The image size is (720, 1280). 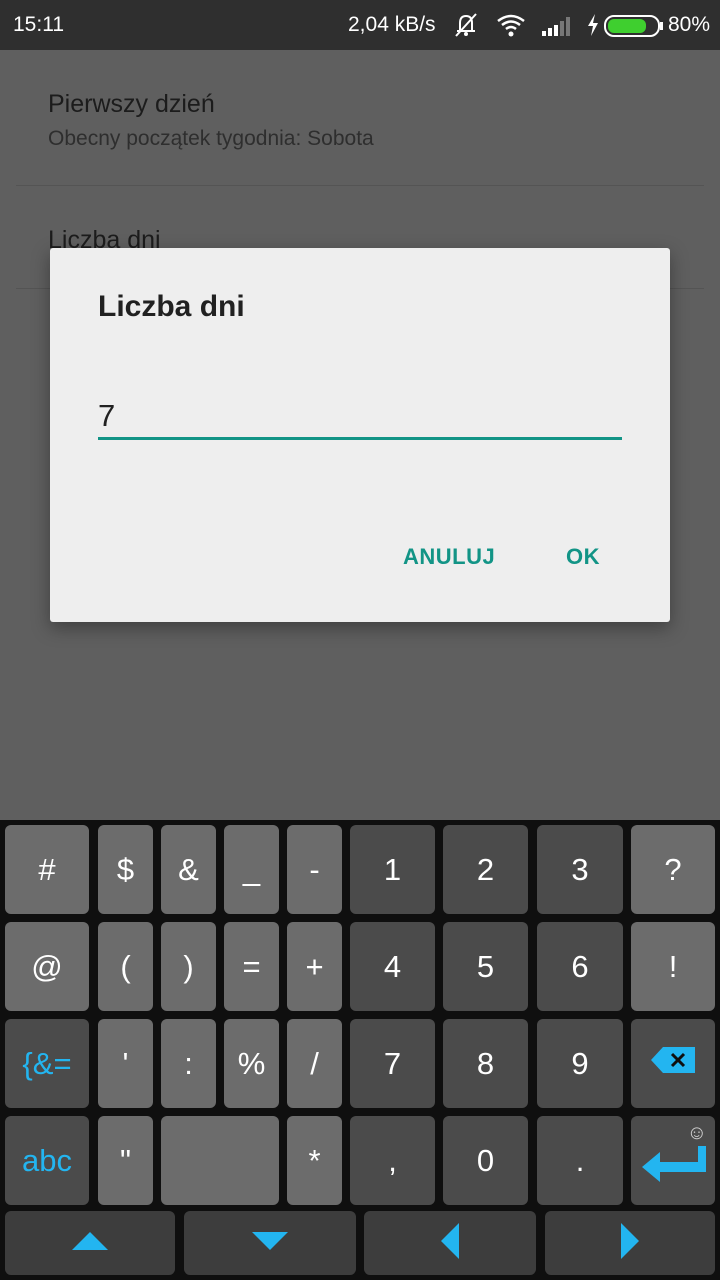 I want to click on mute-icon, so click(x=466, y=28).